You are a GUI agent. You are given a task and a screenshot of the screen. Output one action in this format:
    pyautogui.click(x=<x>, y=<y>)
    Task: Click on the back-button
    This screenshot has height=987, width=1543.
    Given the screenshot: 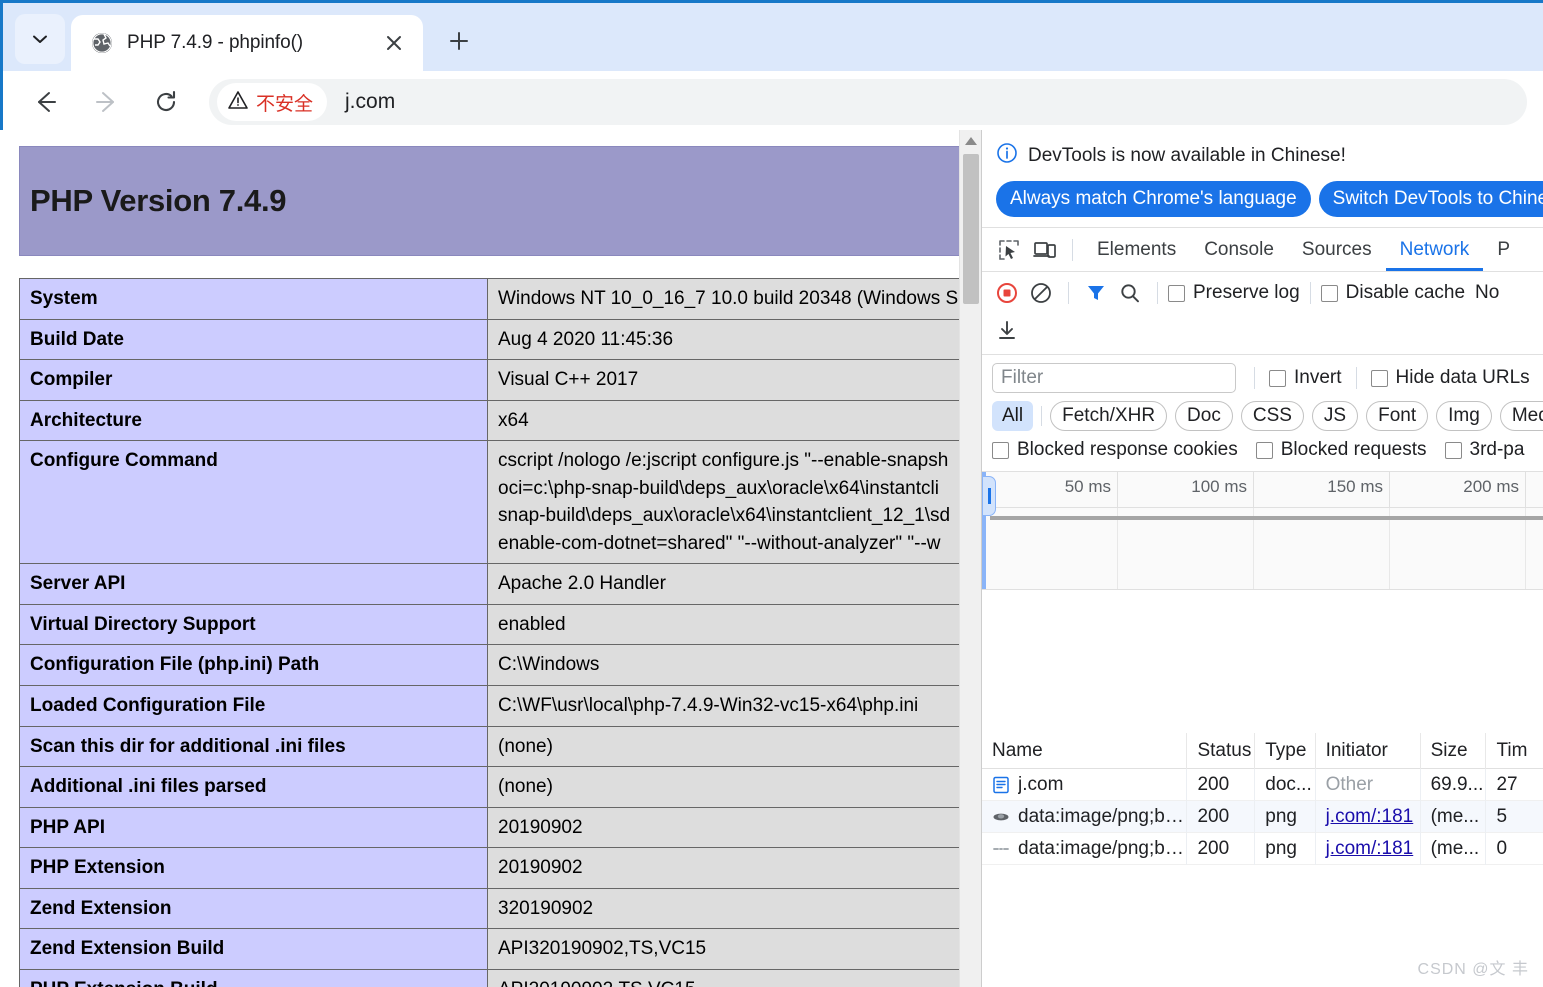 What is the action you would take?
    pyautogui.click(x=46, y=102)
    